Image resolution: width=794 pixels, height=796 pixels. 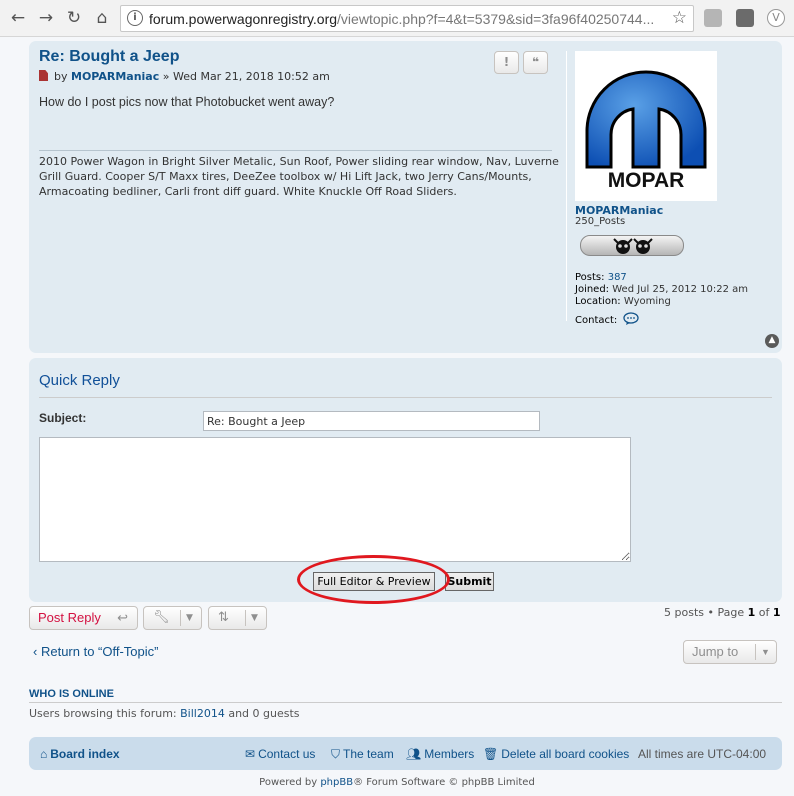 What do you see at coordinates (623, 301) in the screenshot?
I see `profile-location: Location: Wyoming` at bounding box center [623, 301].